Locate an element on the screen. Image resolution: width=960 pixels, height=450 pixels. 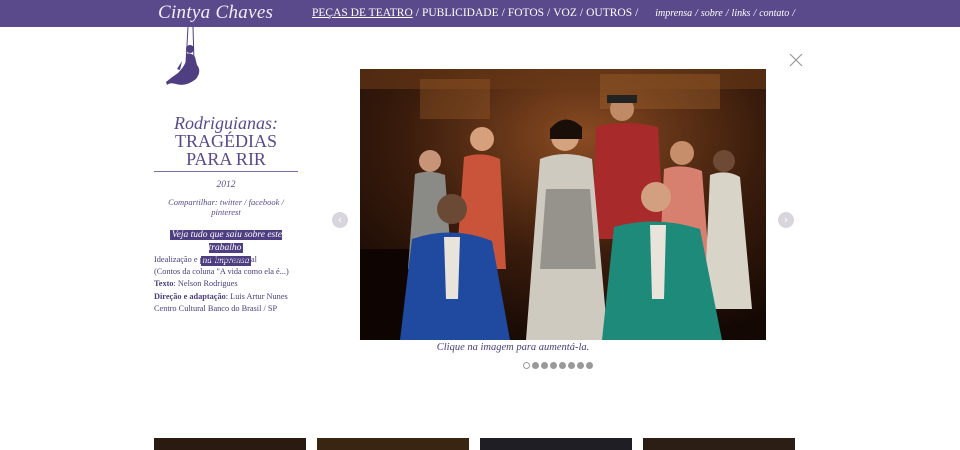
subnav-item-imprensa: imprensa is located at coordinates (673, 13).